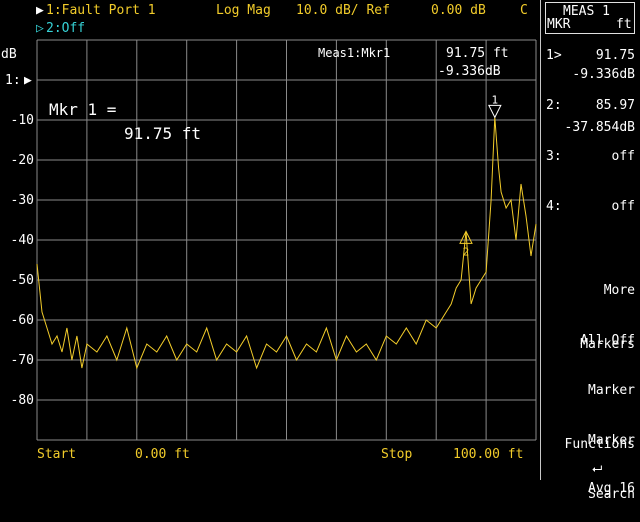 The image size is (640, 522). Describe the element at coordinates (495, 99) in the screenshot. I see `marker-1-label: 1` at that location.